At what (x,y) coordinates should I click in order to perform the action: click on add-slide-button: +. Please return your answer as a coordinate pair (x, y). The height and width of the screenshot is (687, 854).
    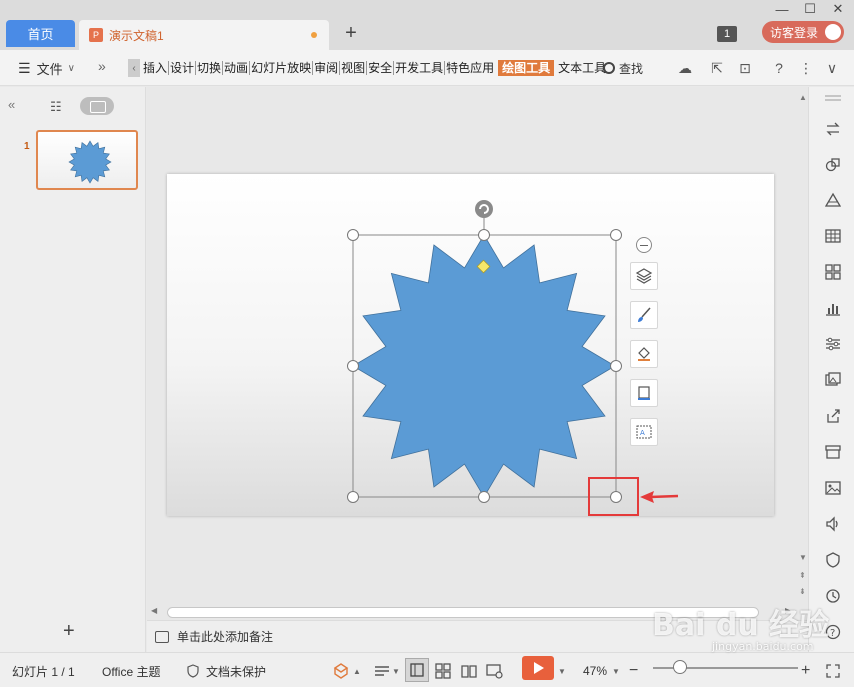
    Looking at the image, I should click on (69, 631).